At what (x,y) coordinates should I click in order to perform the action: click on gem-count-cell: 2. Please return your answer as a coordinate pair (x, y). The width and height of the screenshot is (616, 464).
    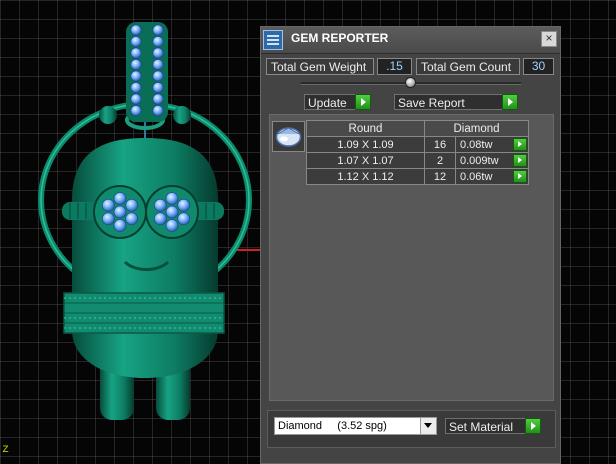
    Looking at the image, I should click on (440, 160).